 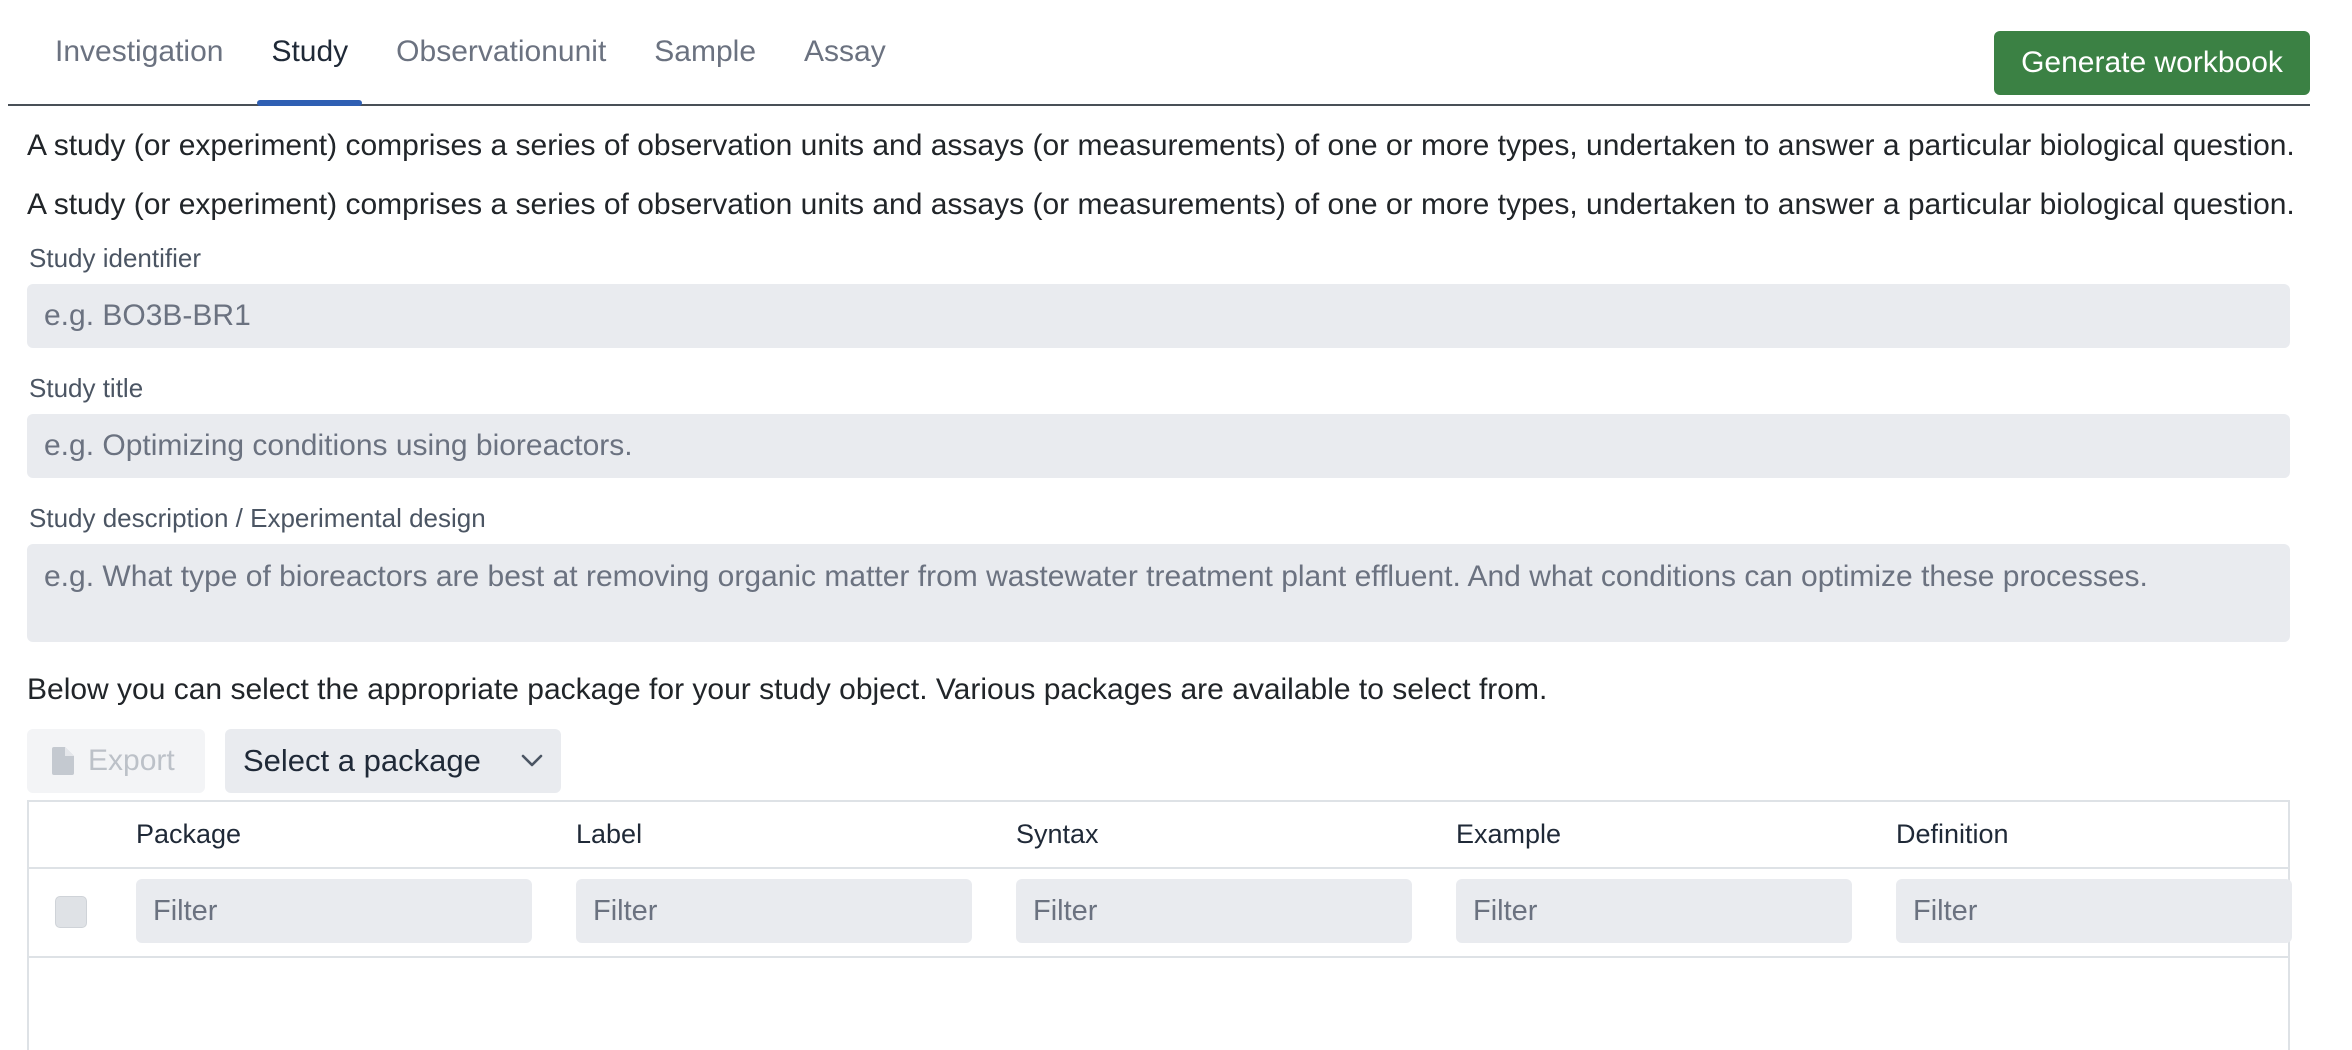 I want to click on chevron-down-icon, so click(x=532, y=760).